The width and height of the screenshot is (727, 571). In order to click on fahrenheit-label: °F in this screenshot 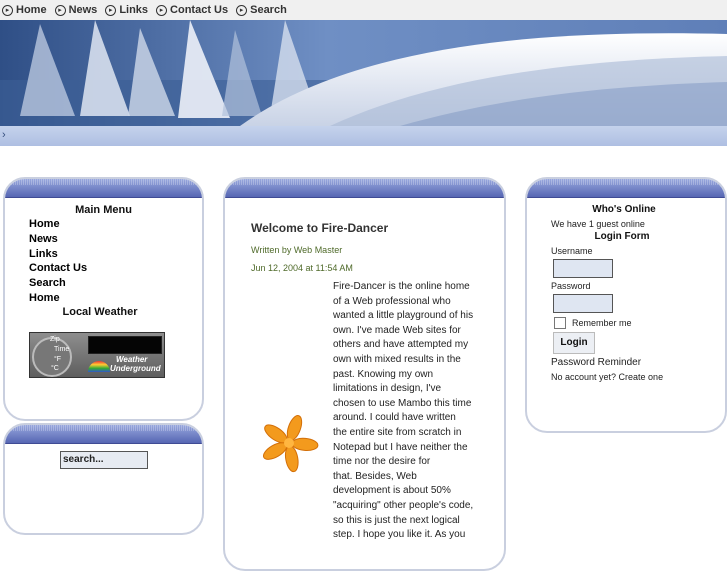, I will do `click(58, 359)`.